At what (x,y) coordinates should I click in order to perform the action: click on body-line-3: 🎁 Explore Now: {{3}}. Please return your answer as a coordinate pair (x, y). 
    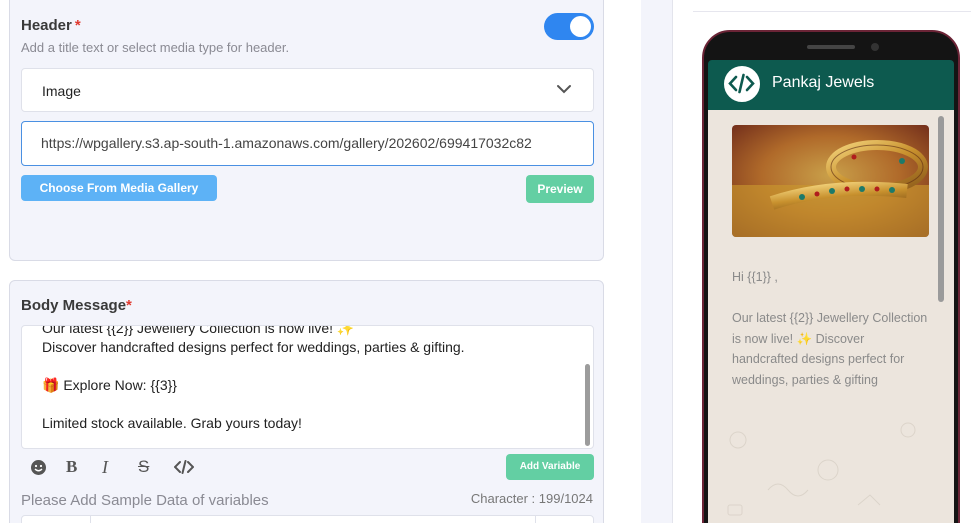
    Looking at the image, I should click on (109, 385).